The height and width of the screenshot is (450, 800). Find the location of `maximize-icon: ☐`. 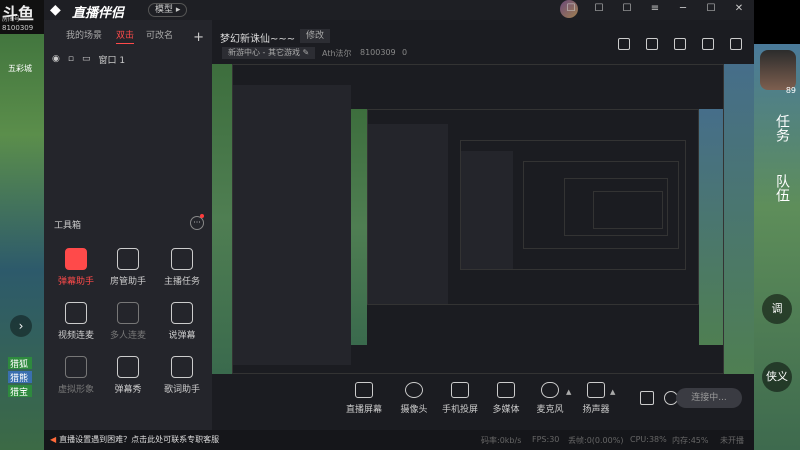

maximize-icon: ☐ is located at coordinates (711, 9).